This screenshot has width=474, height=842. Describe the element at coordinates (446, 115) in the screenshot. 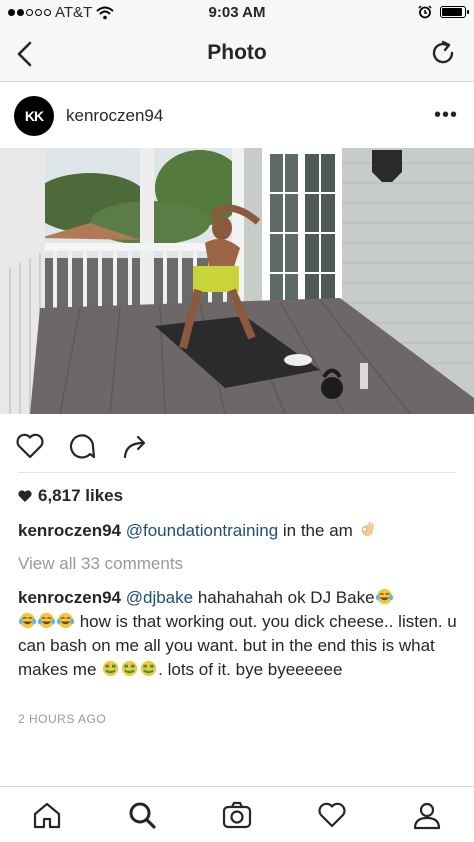

I see `more-options-icon: •••` at that location.